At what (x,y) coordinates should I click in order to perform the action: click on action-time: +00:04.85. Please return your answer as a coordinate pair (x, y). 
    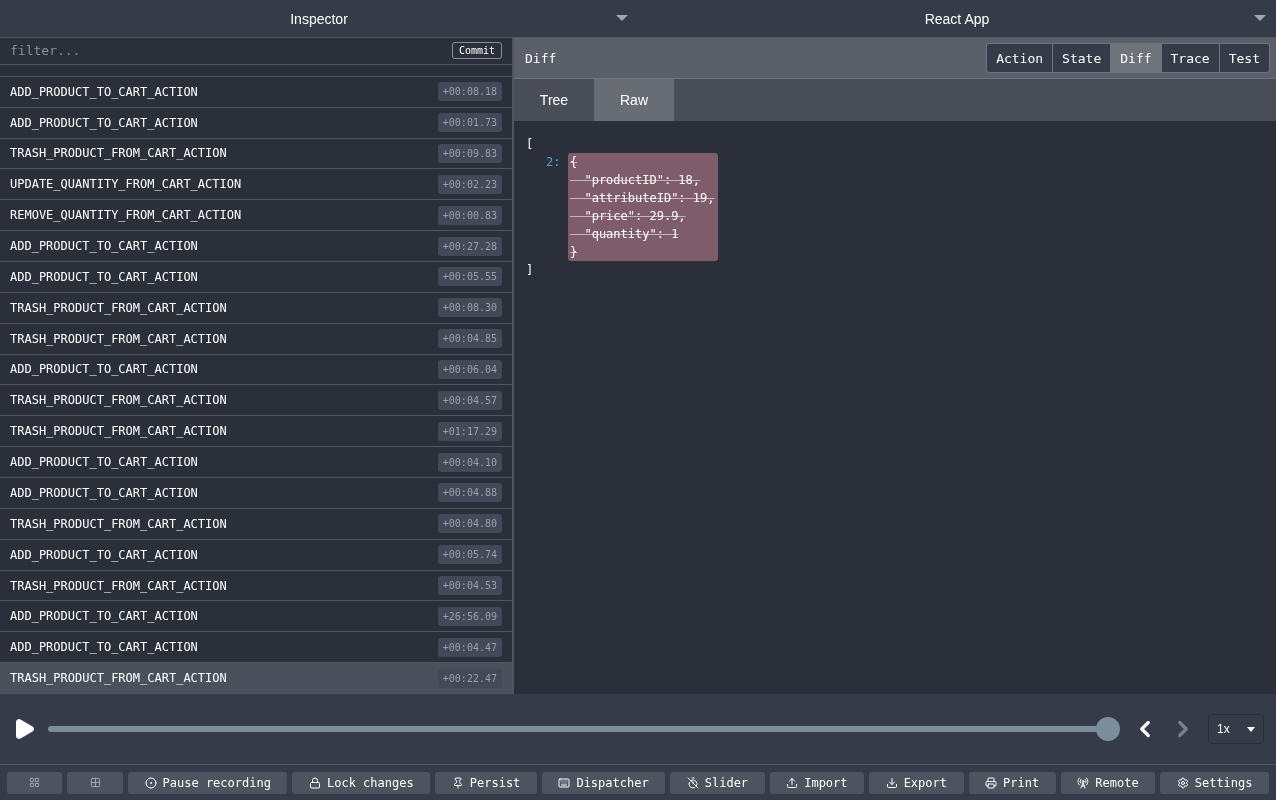
    Looking at the image, I should click on (469, 339).